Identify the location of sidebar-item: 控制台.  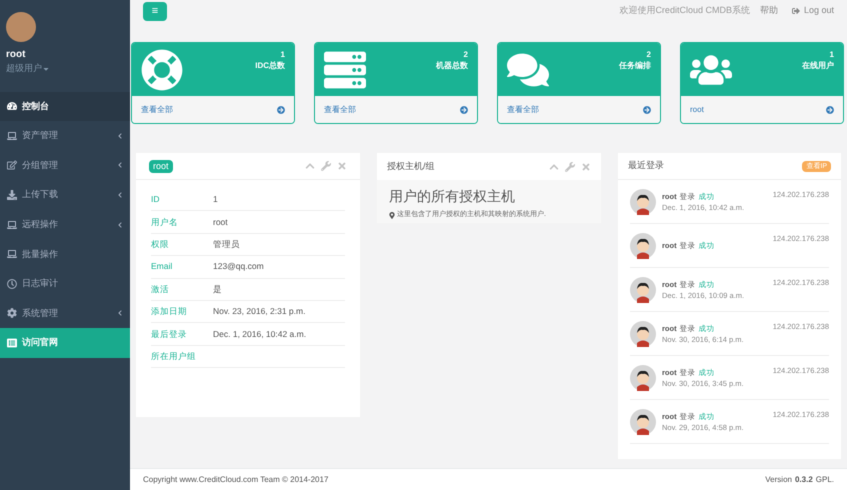
(65, 107).